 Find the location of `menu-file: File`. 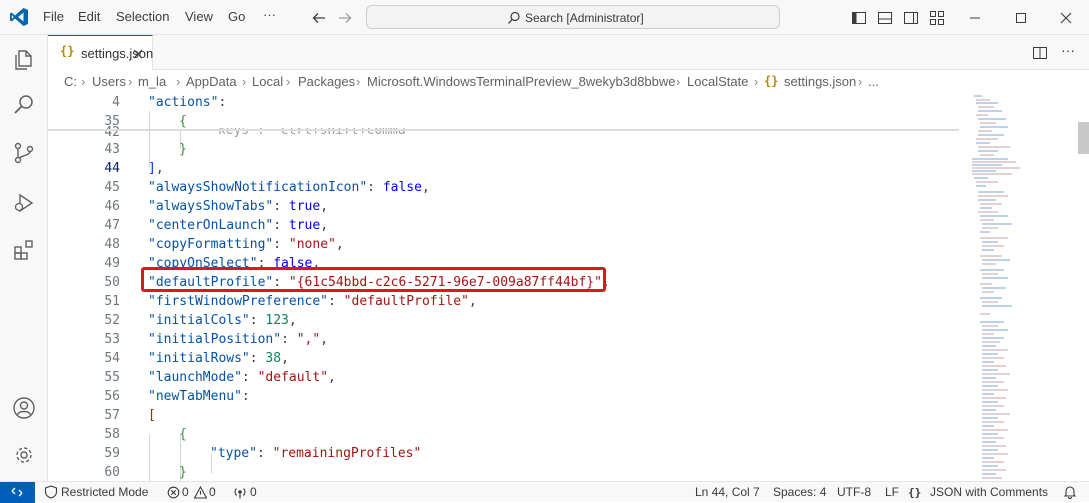

menu-file: File is located at coordinates (53, 16).